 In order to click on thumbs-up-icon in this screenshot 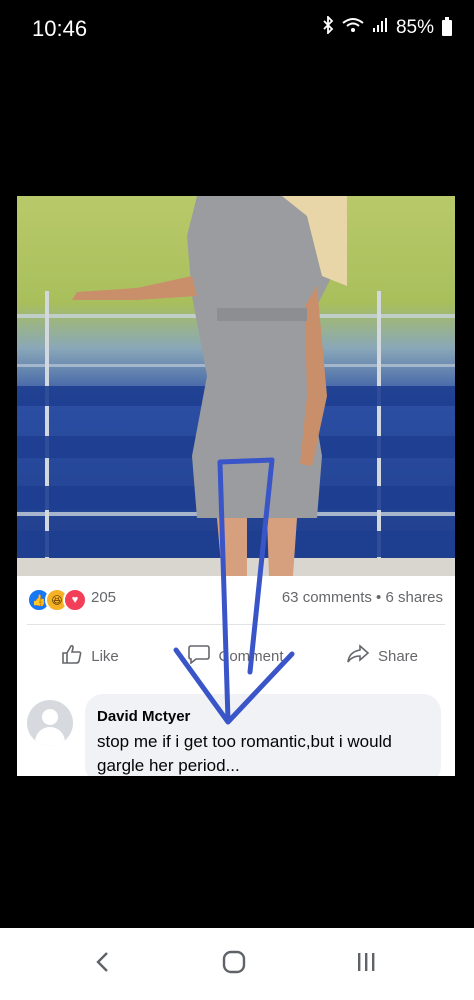, I will do `click(72, 656)`.